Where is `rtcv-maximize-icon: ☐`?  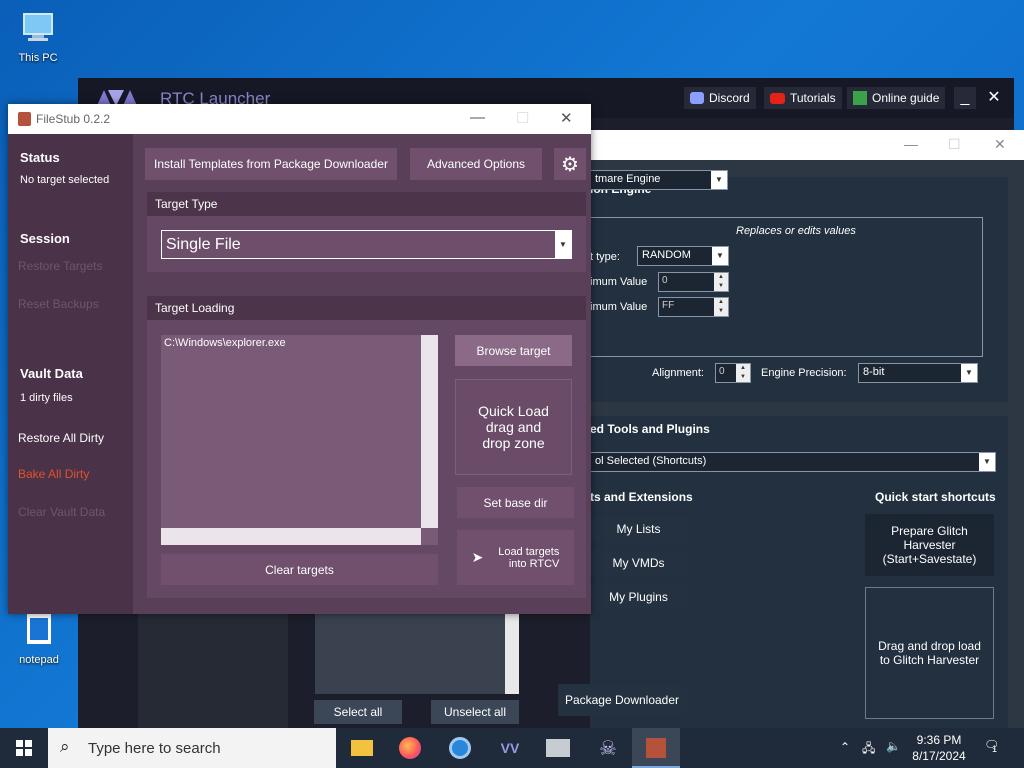
rtcv-maximize-icon: ☐ is located at coordinates (954, 144).